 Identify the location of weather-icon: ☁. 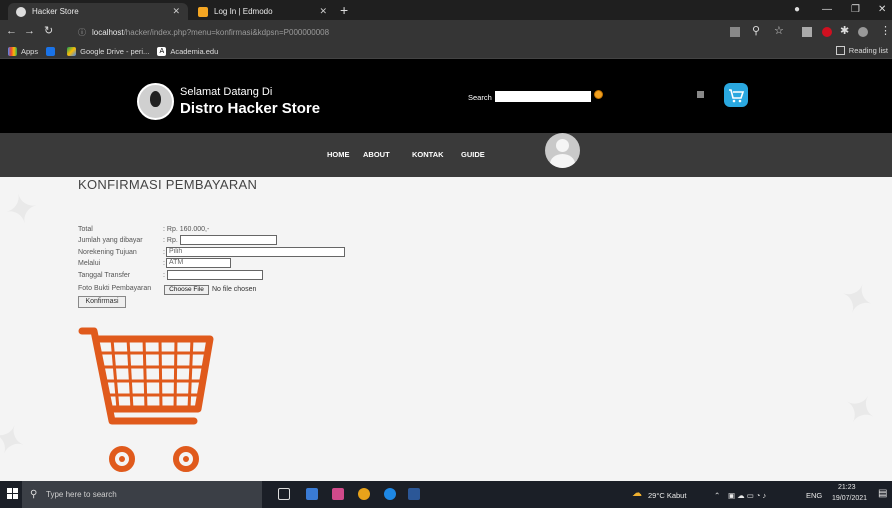
(637, 493).